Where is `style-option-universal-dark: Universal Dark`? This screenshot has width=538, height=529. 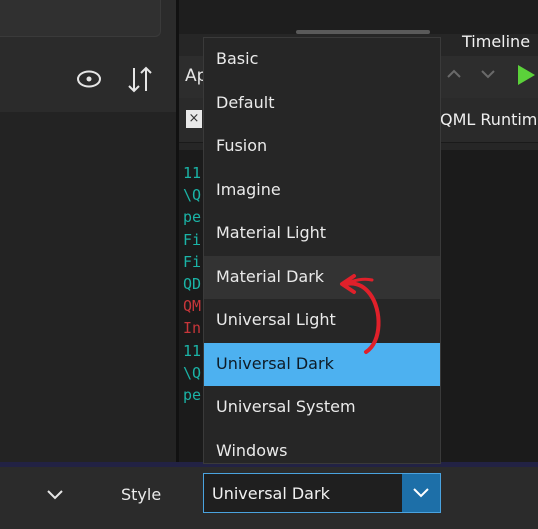 style-option-universal-dark: Universal Dark is located at coordinates (322, 364).